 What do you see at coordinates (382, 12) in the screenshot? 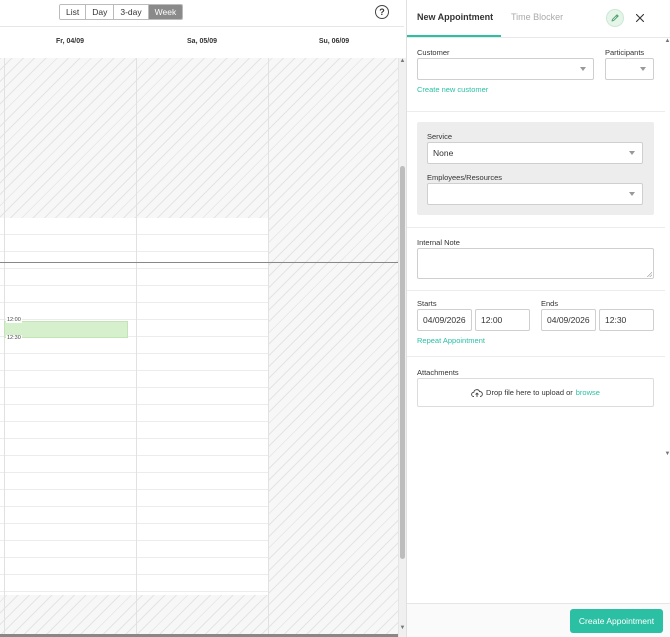
I see `help-icon: ?` at bounding box center [382, 12].